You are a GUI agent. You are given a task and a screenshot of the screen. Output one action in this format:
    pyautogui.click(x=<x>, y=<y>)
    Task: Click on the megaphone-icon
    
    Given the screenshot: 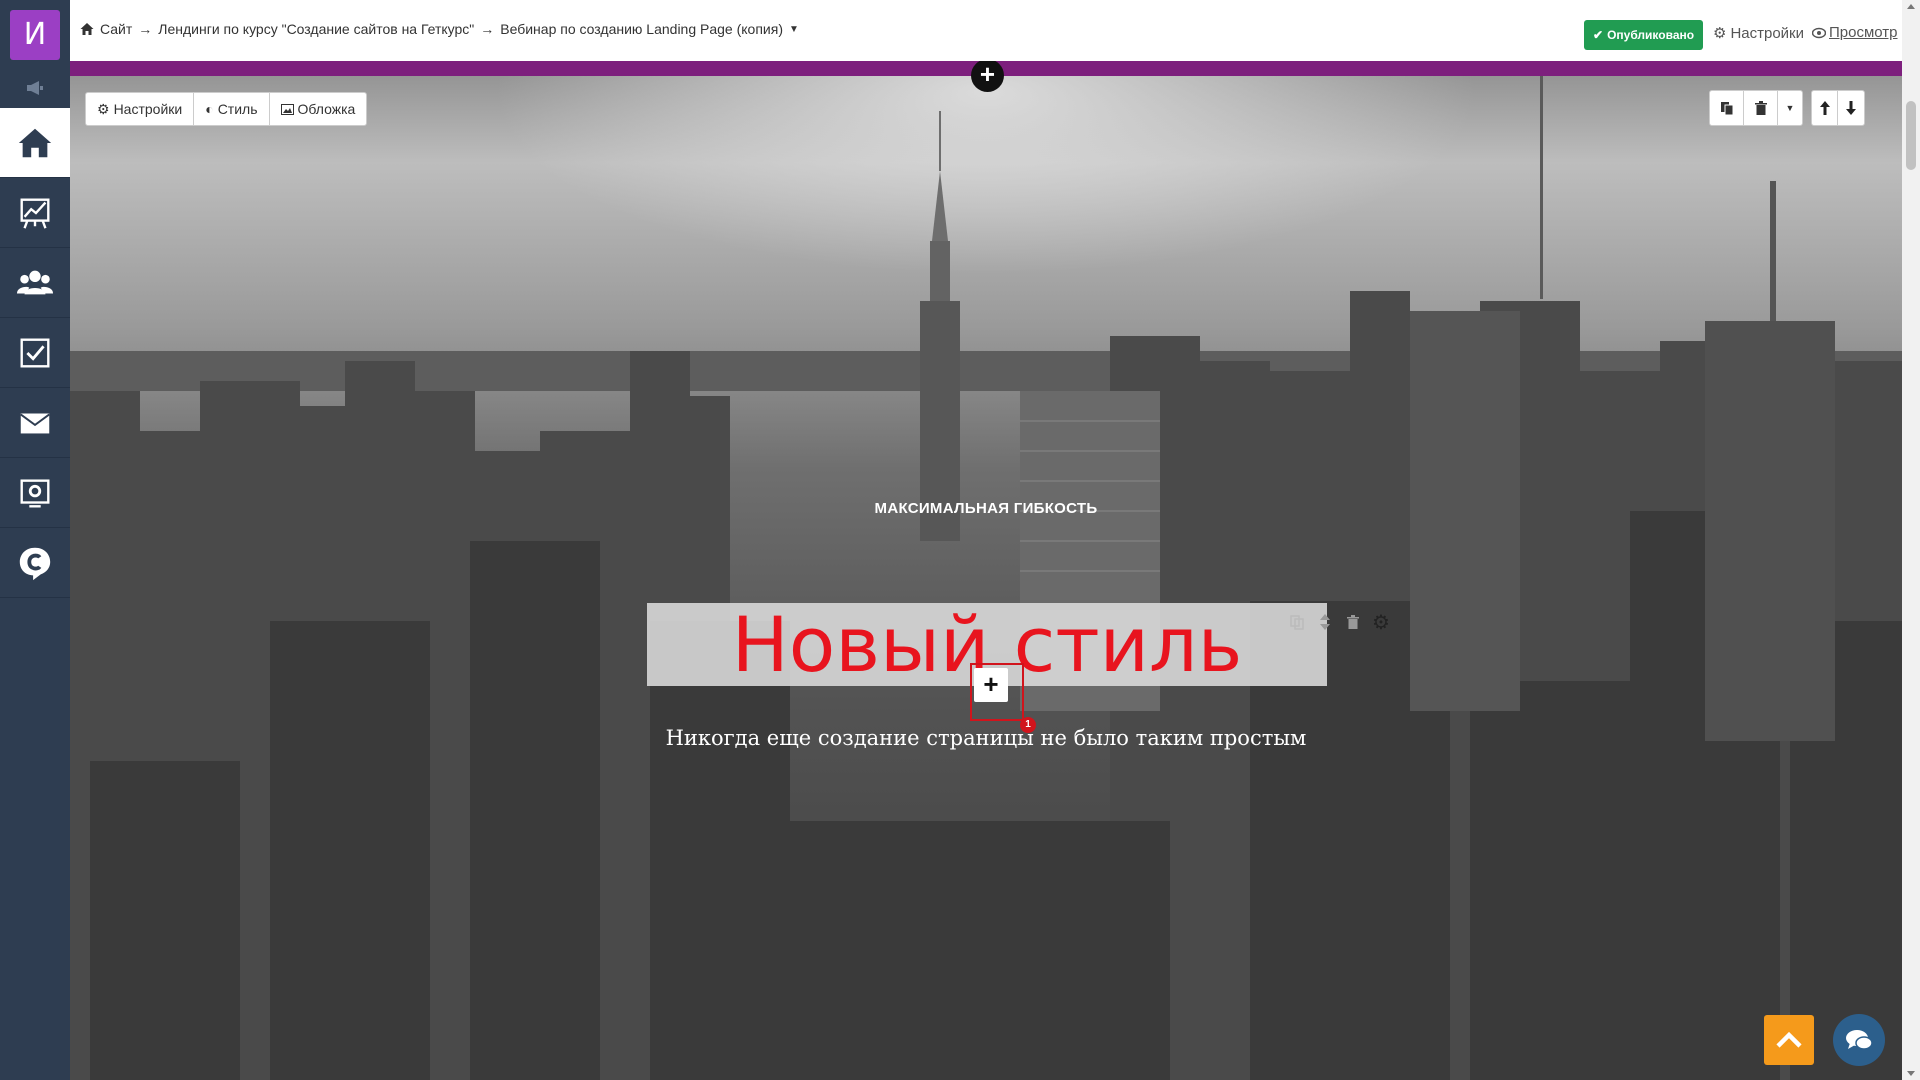 What is the action you would take?
    pyautogui.click(x=35, y=88)
    